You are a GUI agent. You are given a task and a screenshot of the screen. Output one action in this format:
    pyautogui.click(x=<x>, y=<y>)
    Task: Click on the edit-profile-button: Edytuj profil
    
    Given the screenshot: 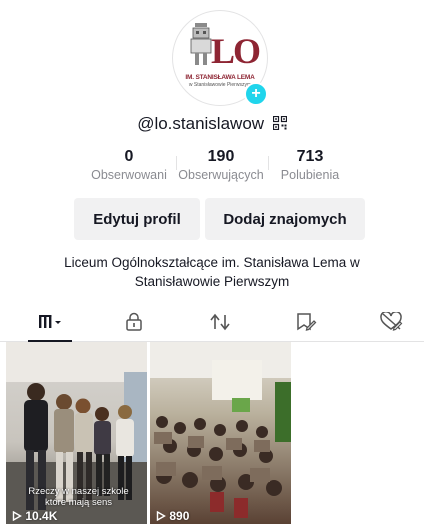 What is the action you would take?
    pyautogui.click(x=137, y=219)
    